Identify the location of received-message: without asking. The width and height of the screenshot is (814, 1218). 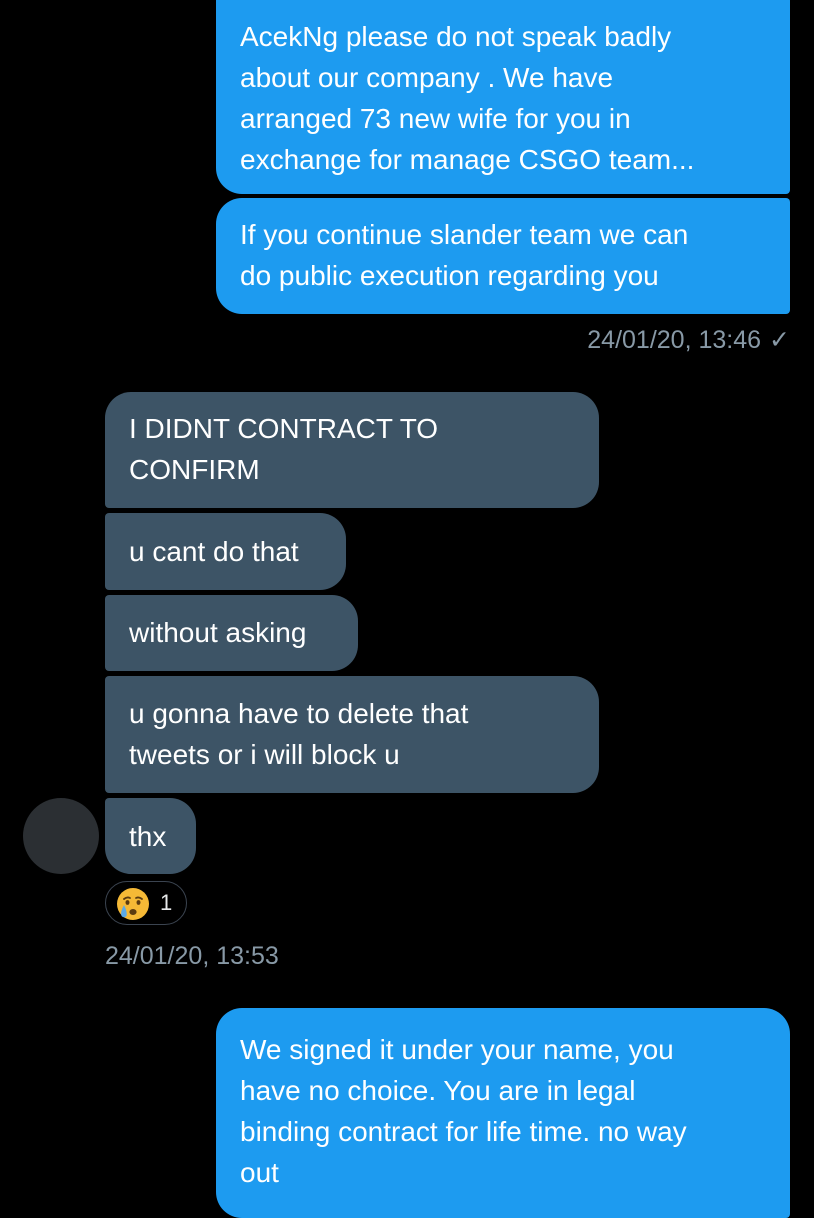
(231, 633).